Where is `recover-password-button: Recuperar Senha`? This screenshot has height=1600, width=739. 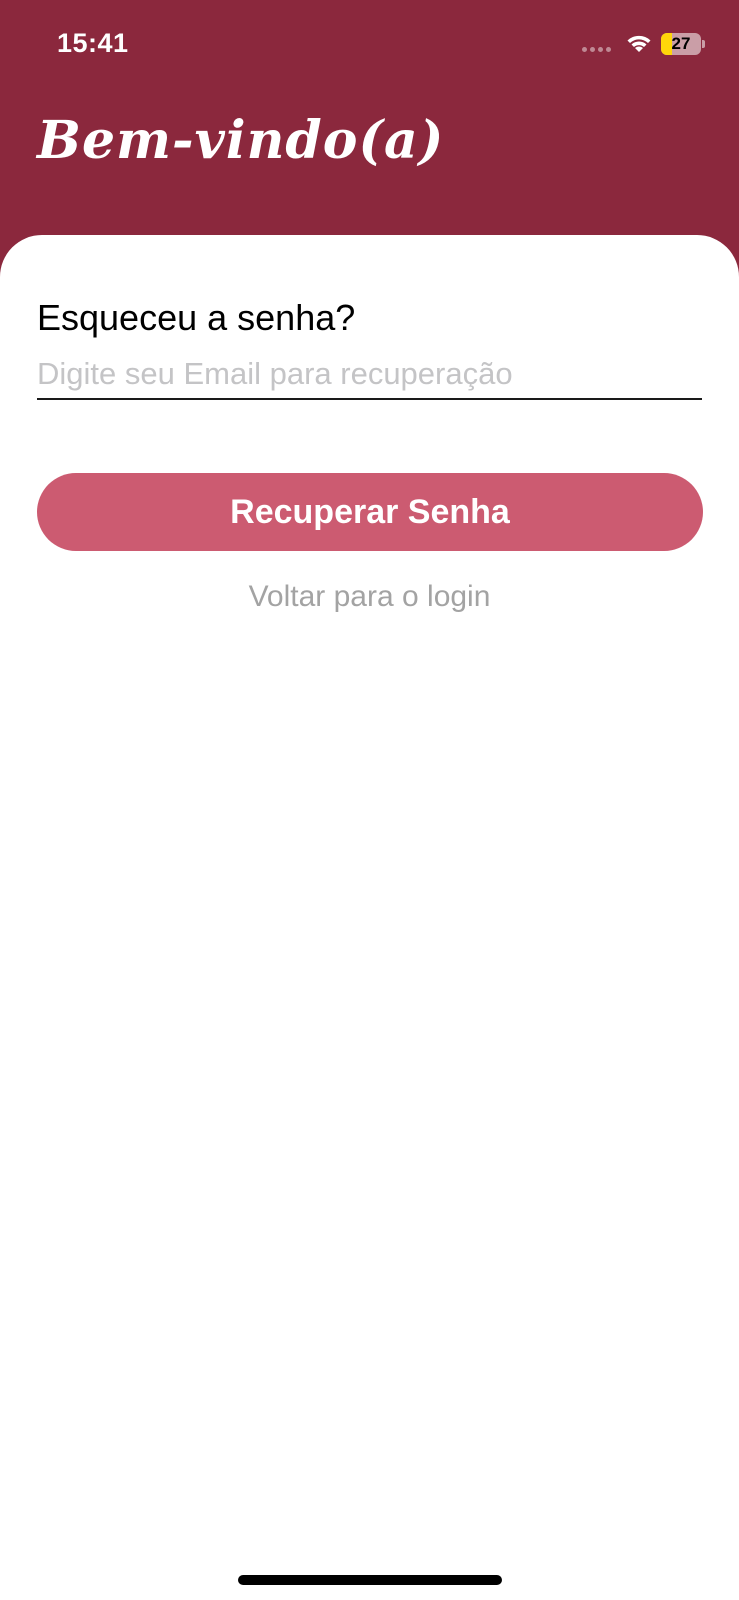 recover-password-button: Recuperar Senha is located at coordinates (370, 512).